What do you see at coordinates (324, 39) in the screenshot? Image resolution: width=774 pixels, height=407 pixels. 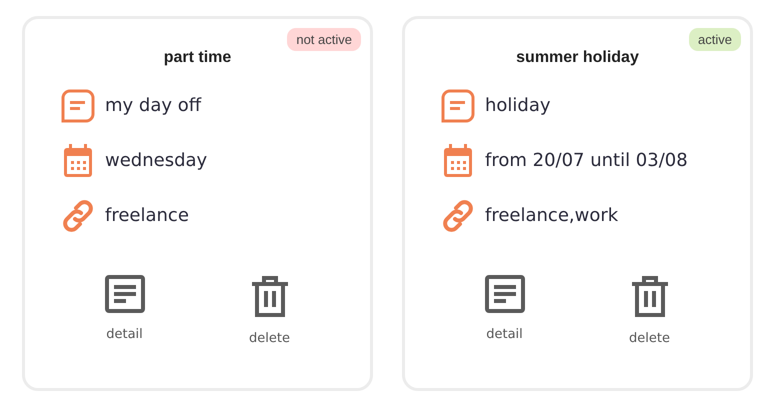 I see `status-badge: not active` at bounding box center [324, 39].